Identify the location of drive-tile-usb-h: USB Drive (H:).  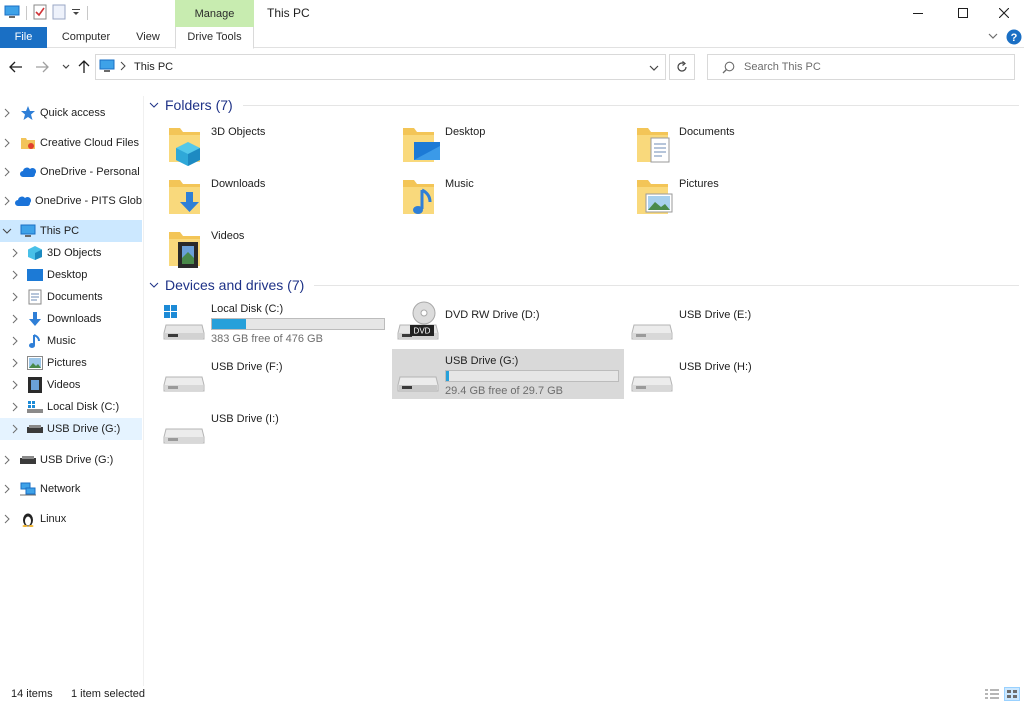
(730, 374).